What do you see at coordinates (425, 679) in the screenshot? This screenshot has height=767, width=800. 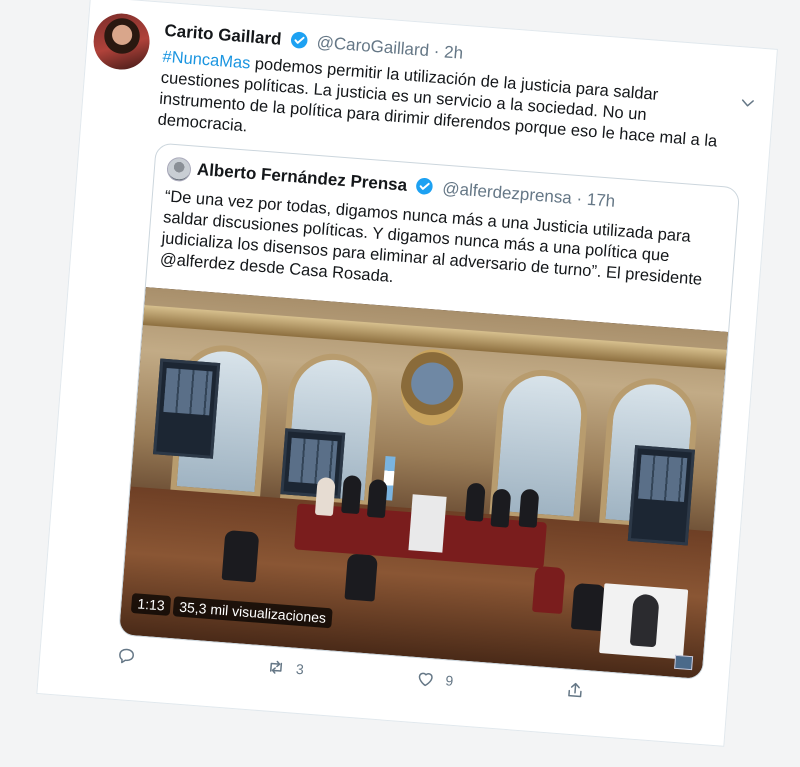 I see `heart-icon` at bounding box center [425, 679].